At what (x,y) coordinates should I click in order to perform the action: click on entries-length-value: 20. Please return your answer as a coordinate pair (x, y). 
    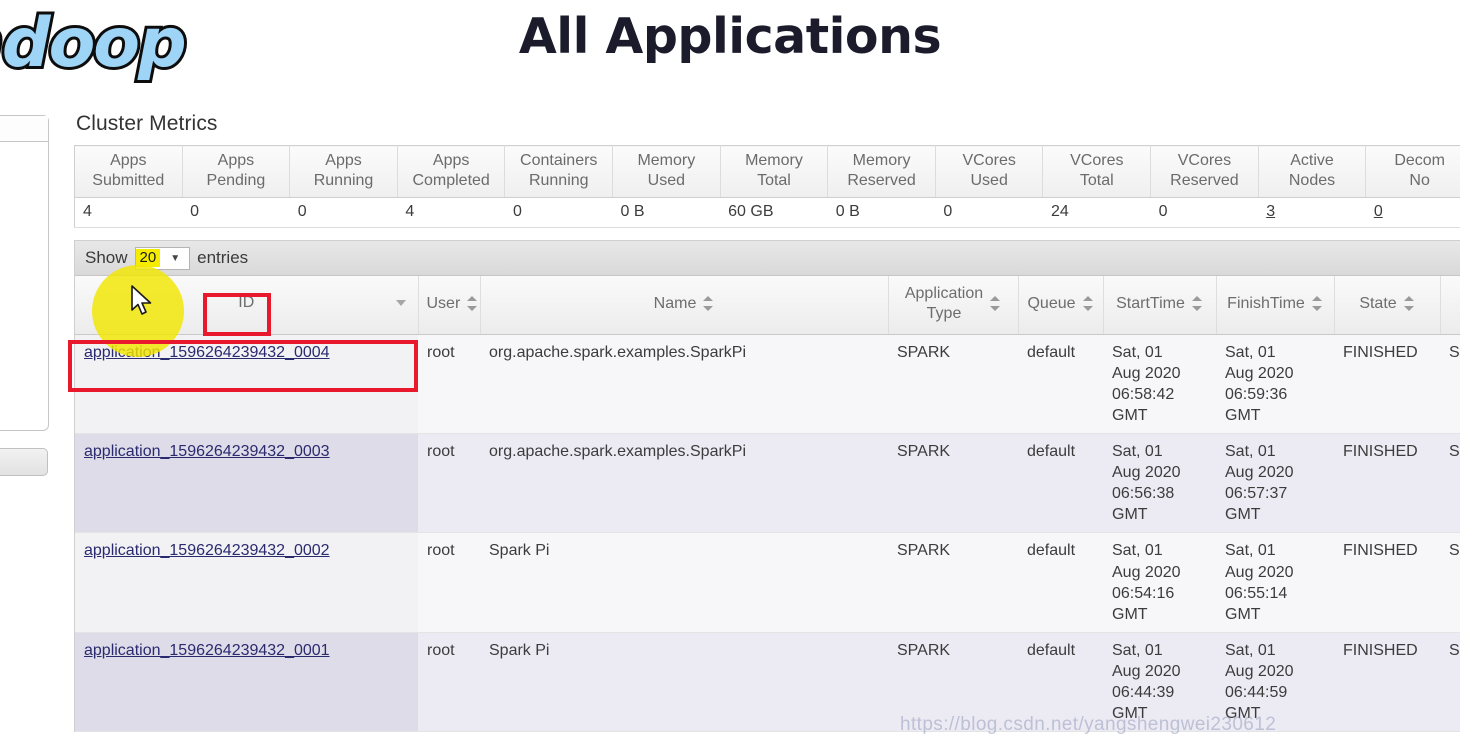
    Looking at the image, I should click on (148, 258).